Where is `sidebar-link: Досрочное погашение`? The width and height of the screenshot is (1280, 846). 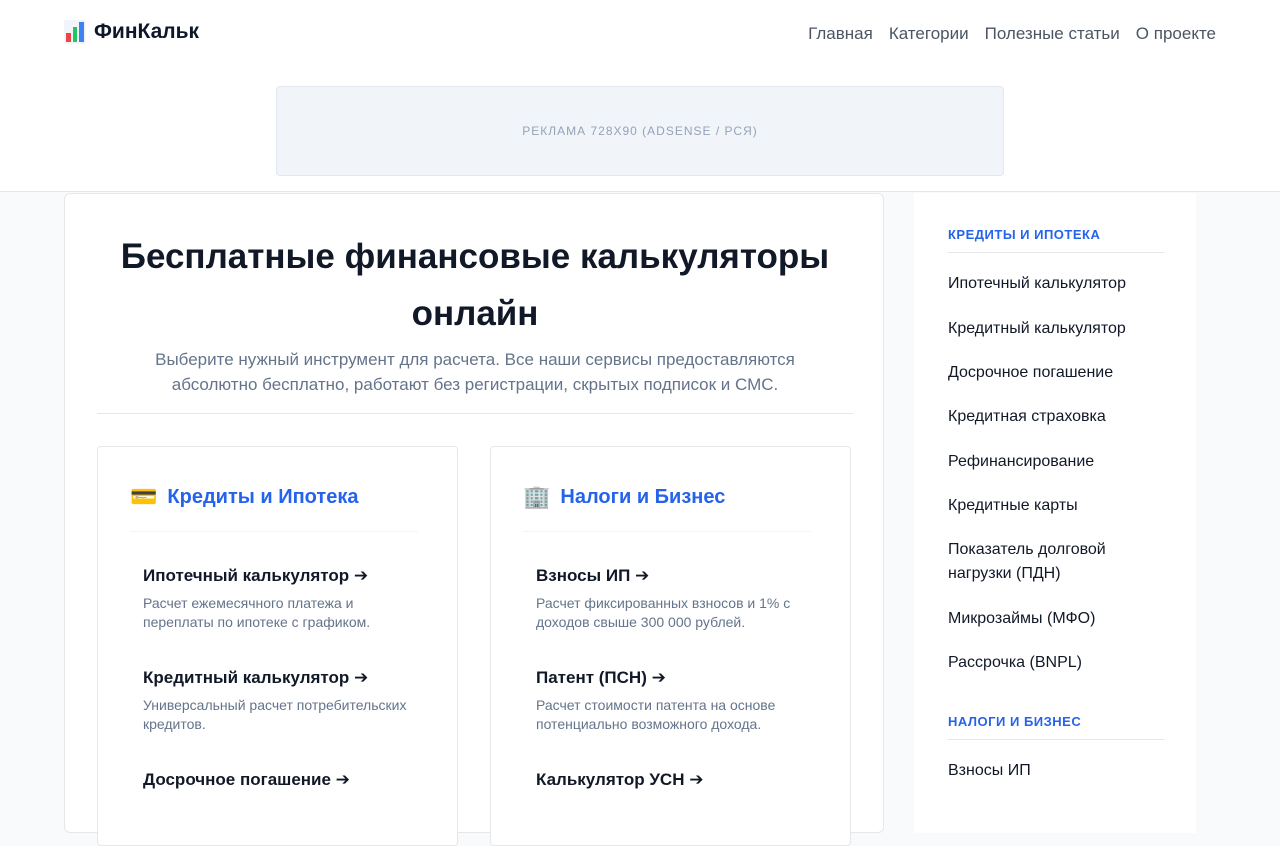 sidebar-link: Досрочное погашение is located at coordinates (1048, 373).